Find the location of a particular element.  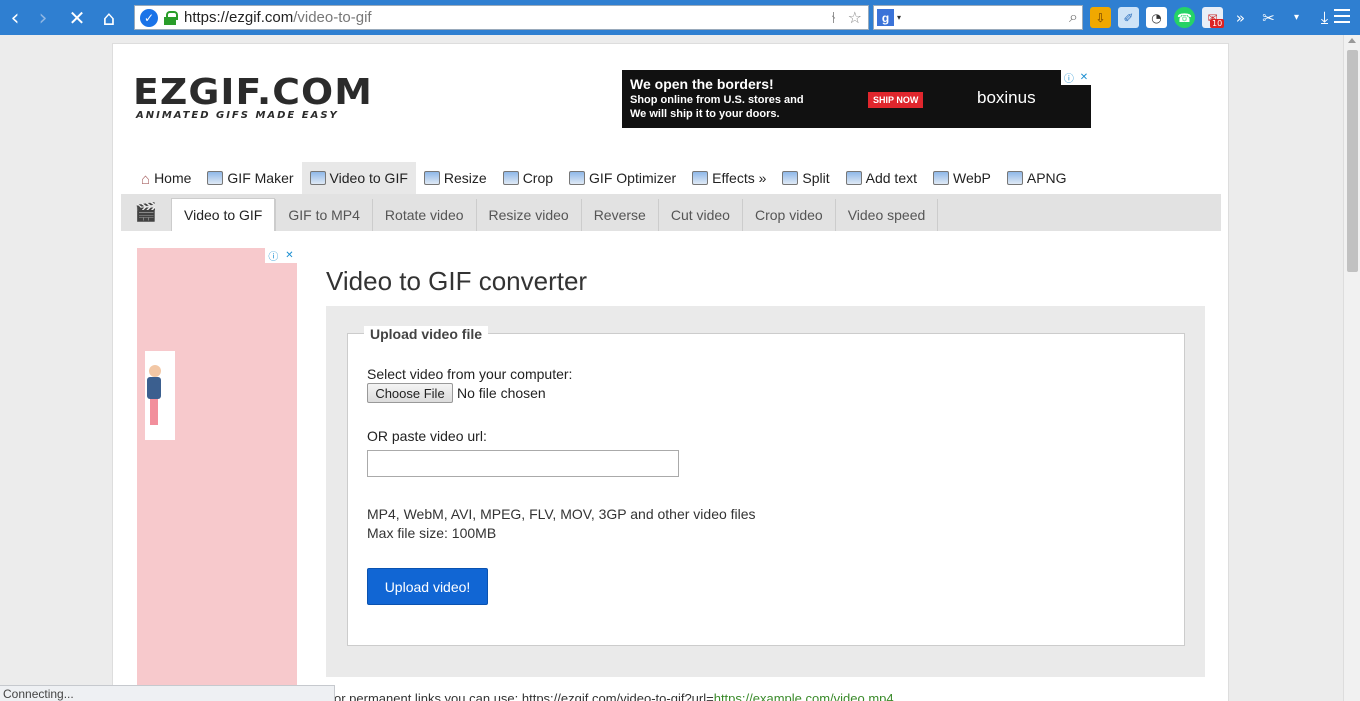

side-banner-ad: ⓘ ✕ is located at coordinates (217, 474).